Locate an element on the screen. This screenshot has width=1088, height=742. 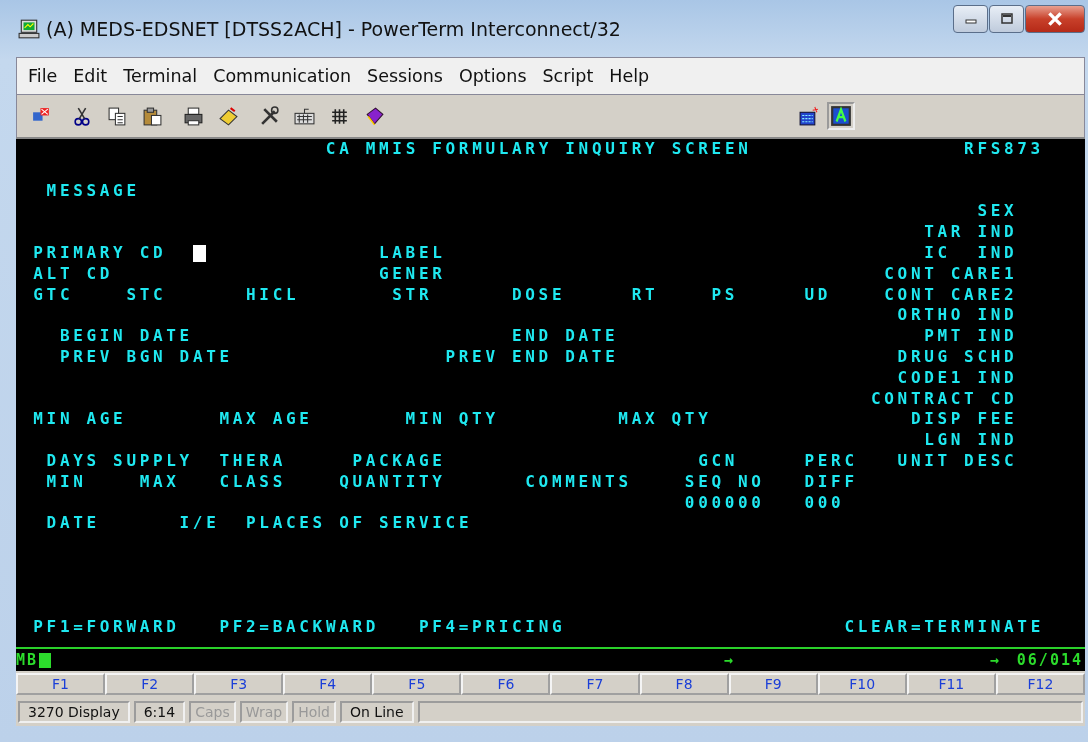
function-key: F11 is located at coordinates (951, 684).